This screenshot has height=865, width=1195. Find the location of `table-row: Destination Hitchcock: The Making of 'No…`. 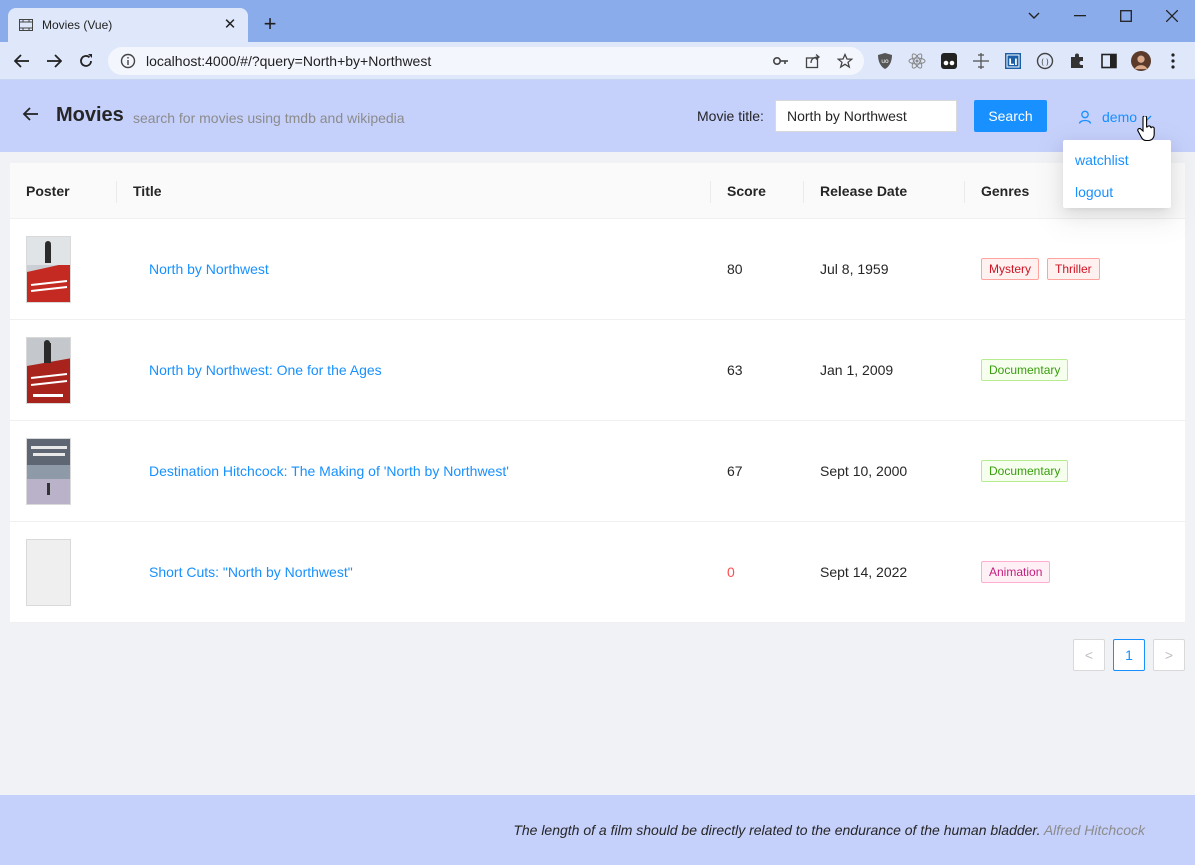

table-row: Destination Hitchcock: The Making of 'No… is located at coordinates (597, 471).